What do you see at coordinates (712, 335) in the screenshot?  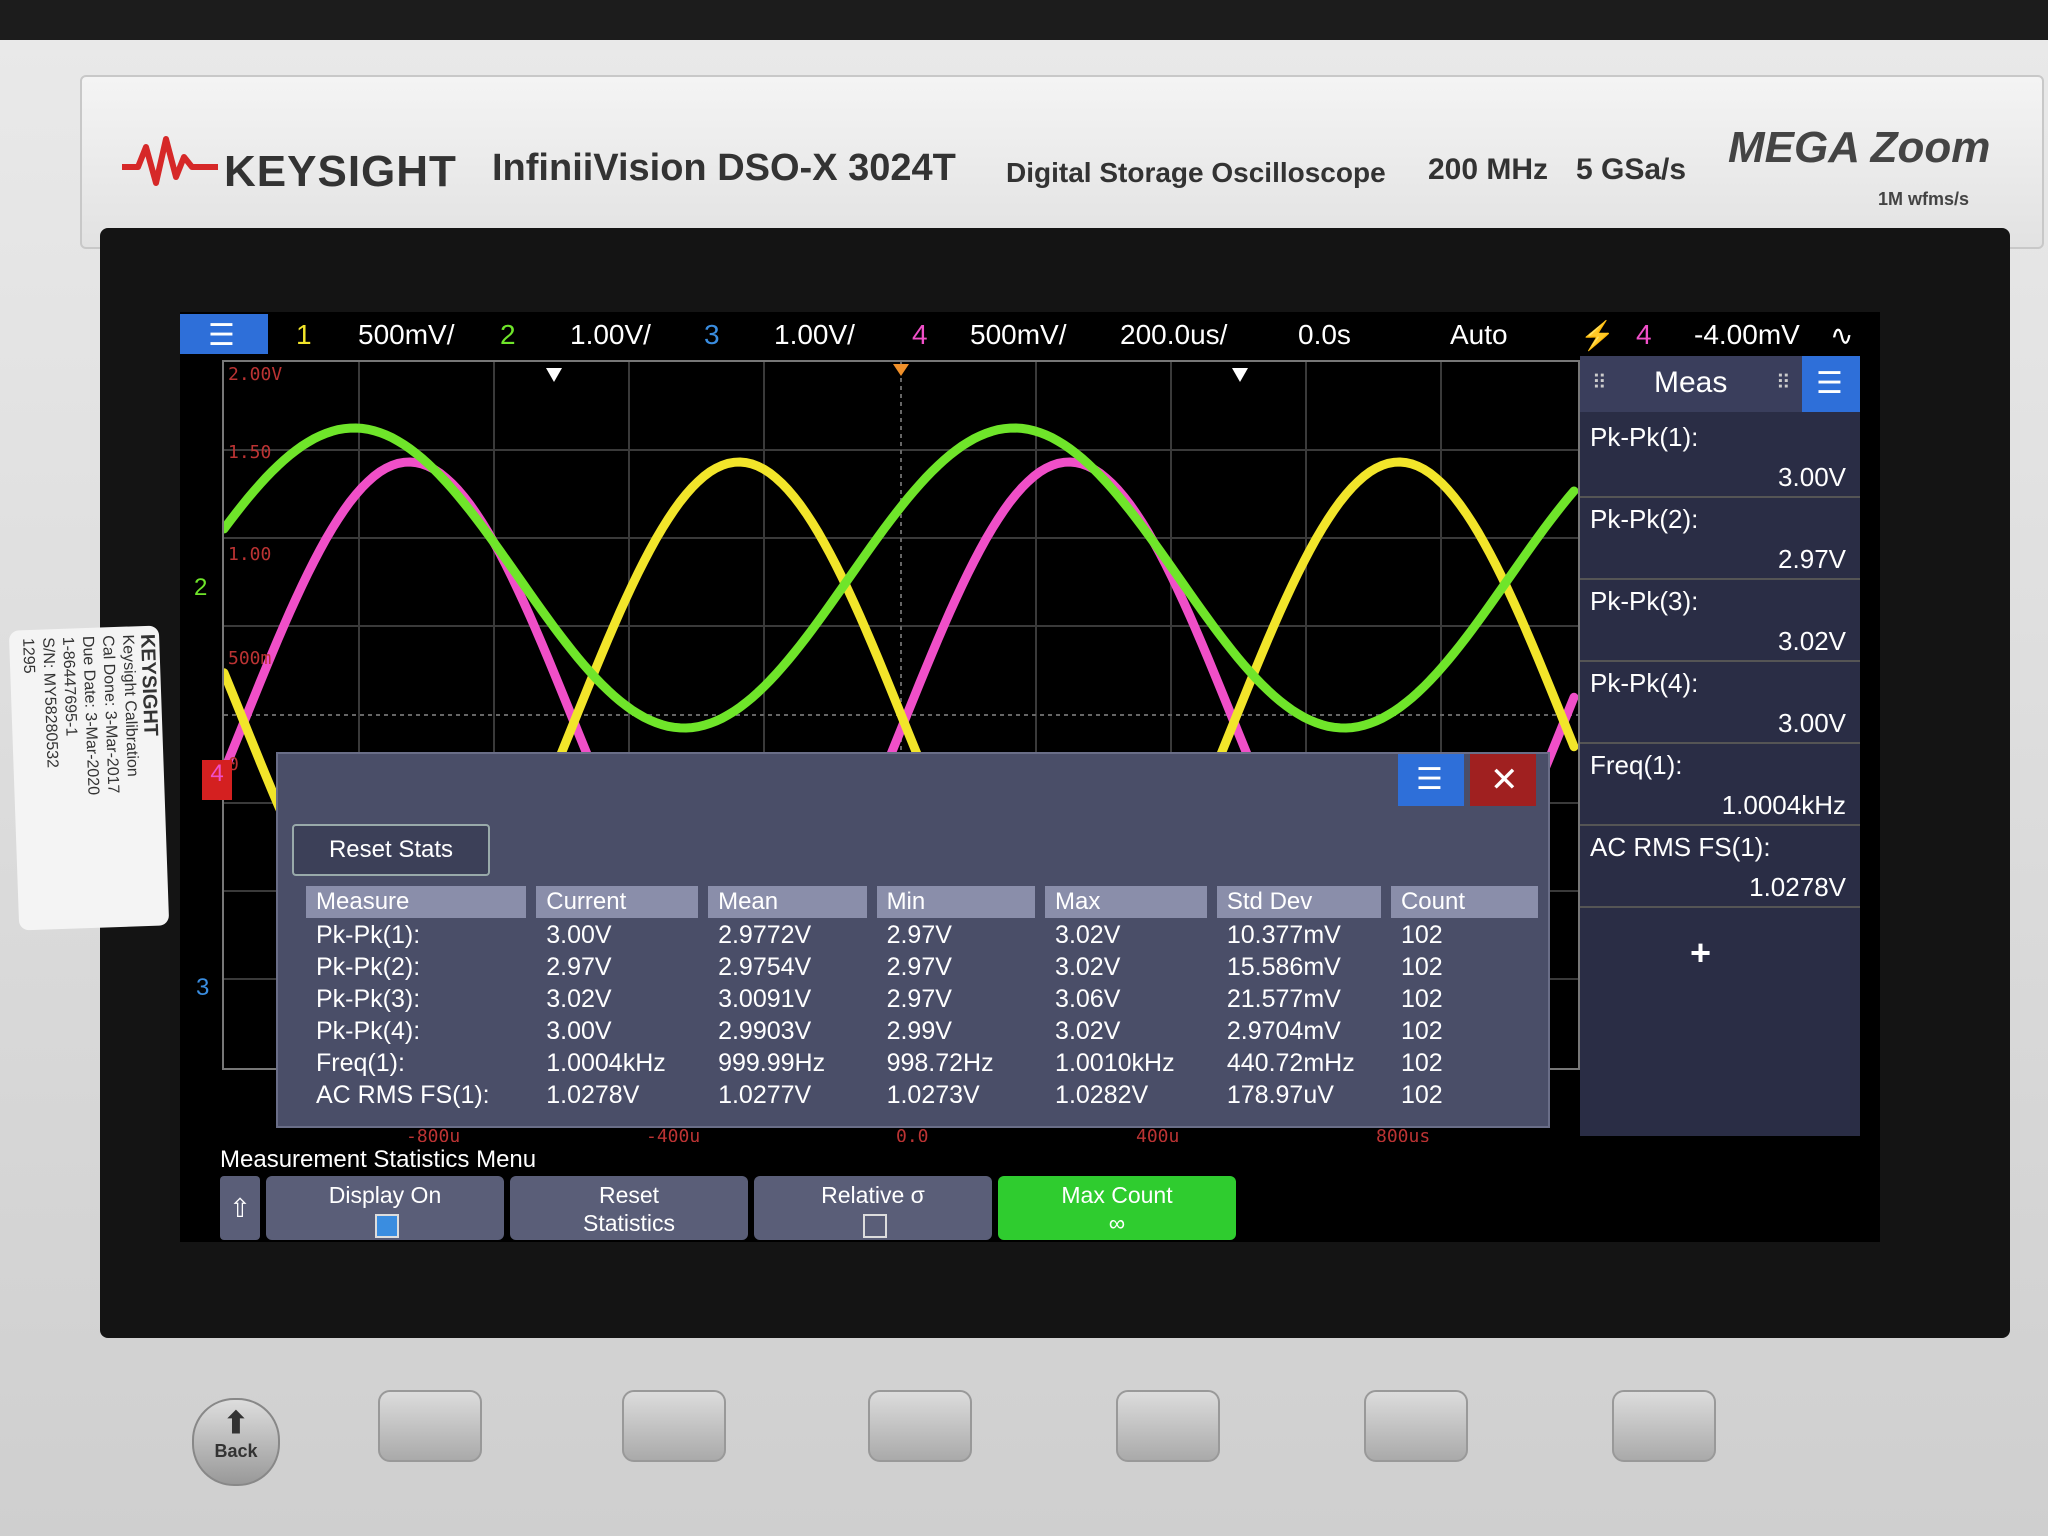 I see `ch3-number: 3` at bounding box center [712, 335].